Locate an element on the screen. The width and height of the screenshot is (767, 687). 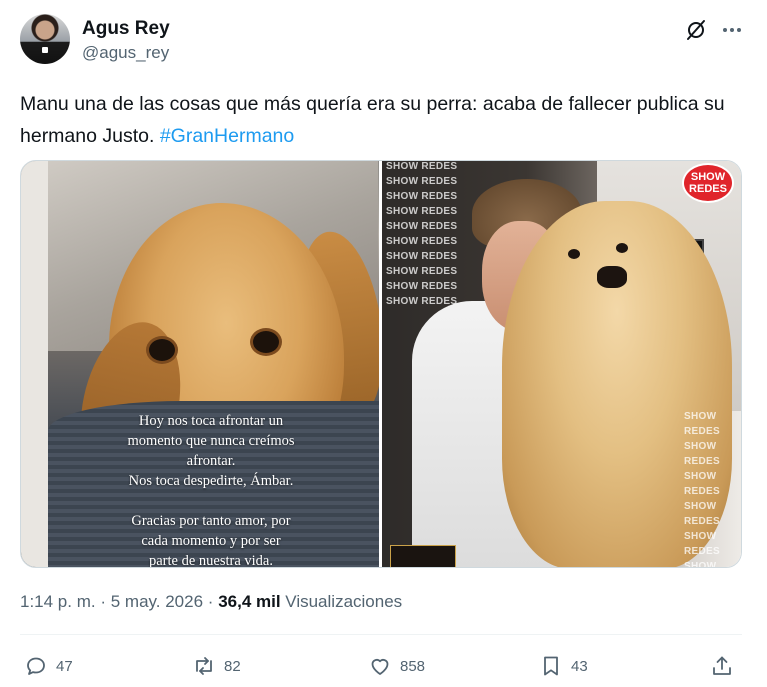
views-label: Visualizaciones is located at coordinates (344, 601).